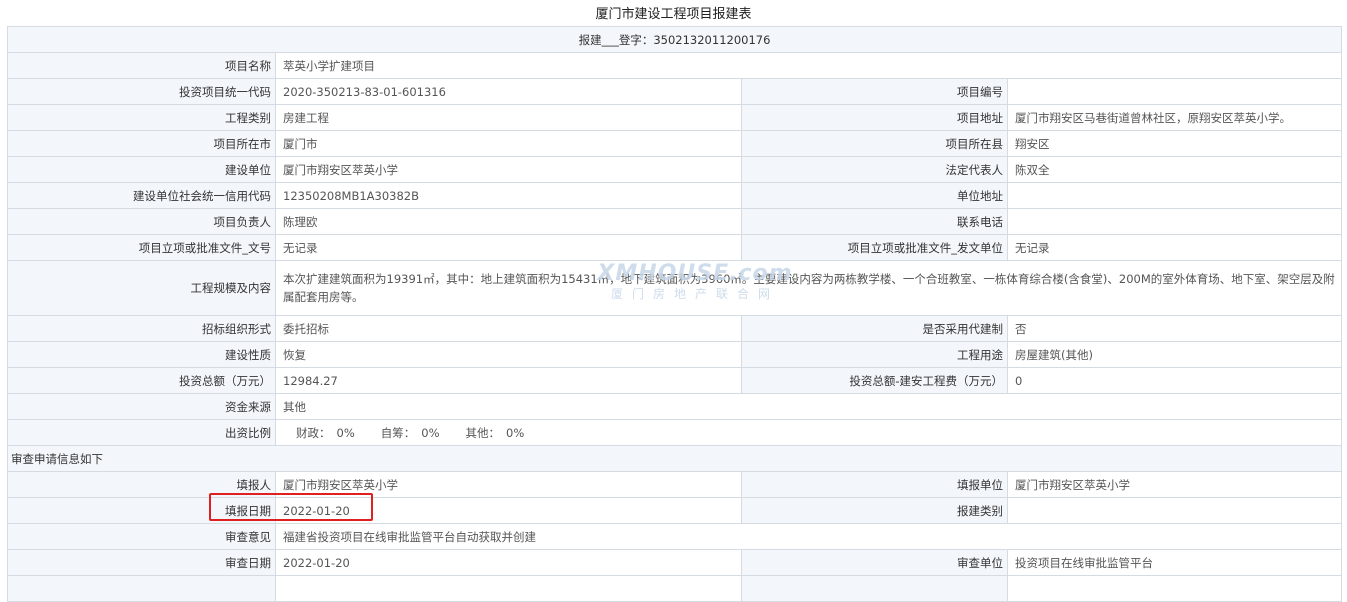 The height and width of the screenshot is (602, 1347). I want to click on manager-label: 项目负责人, so click(141, 221).